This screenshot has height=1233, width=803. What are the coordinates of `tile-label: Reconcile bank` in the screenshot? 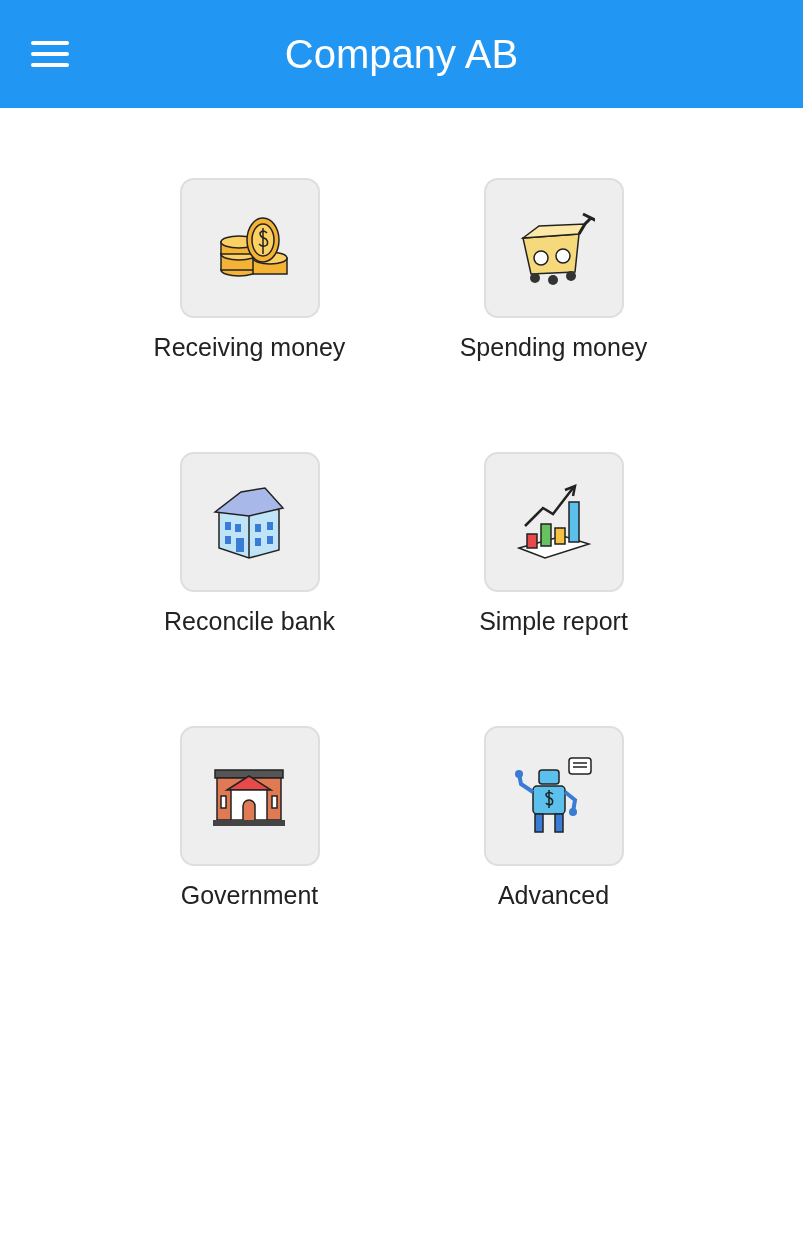 It's located at (249, 621).